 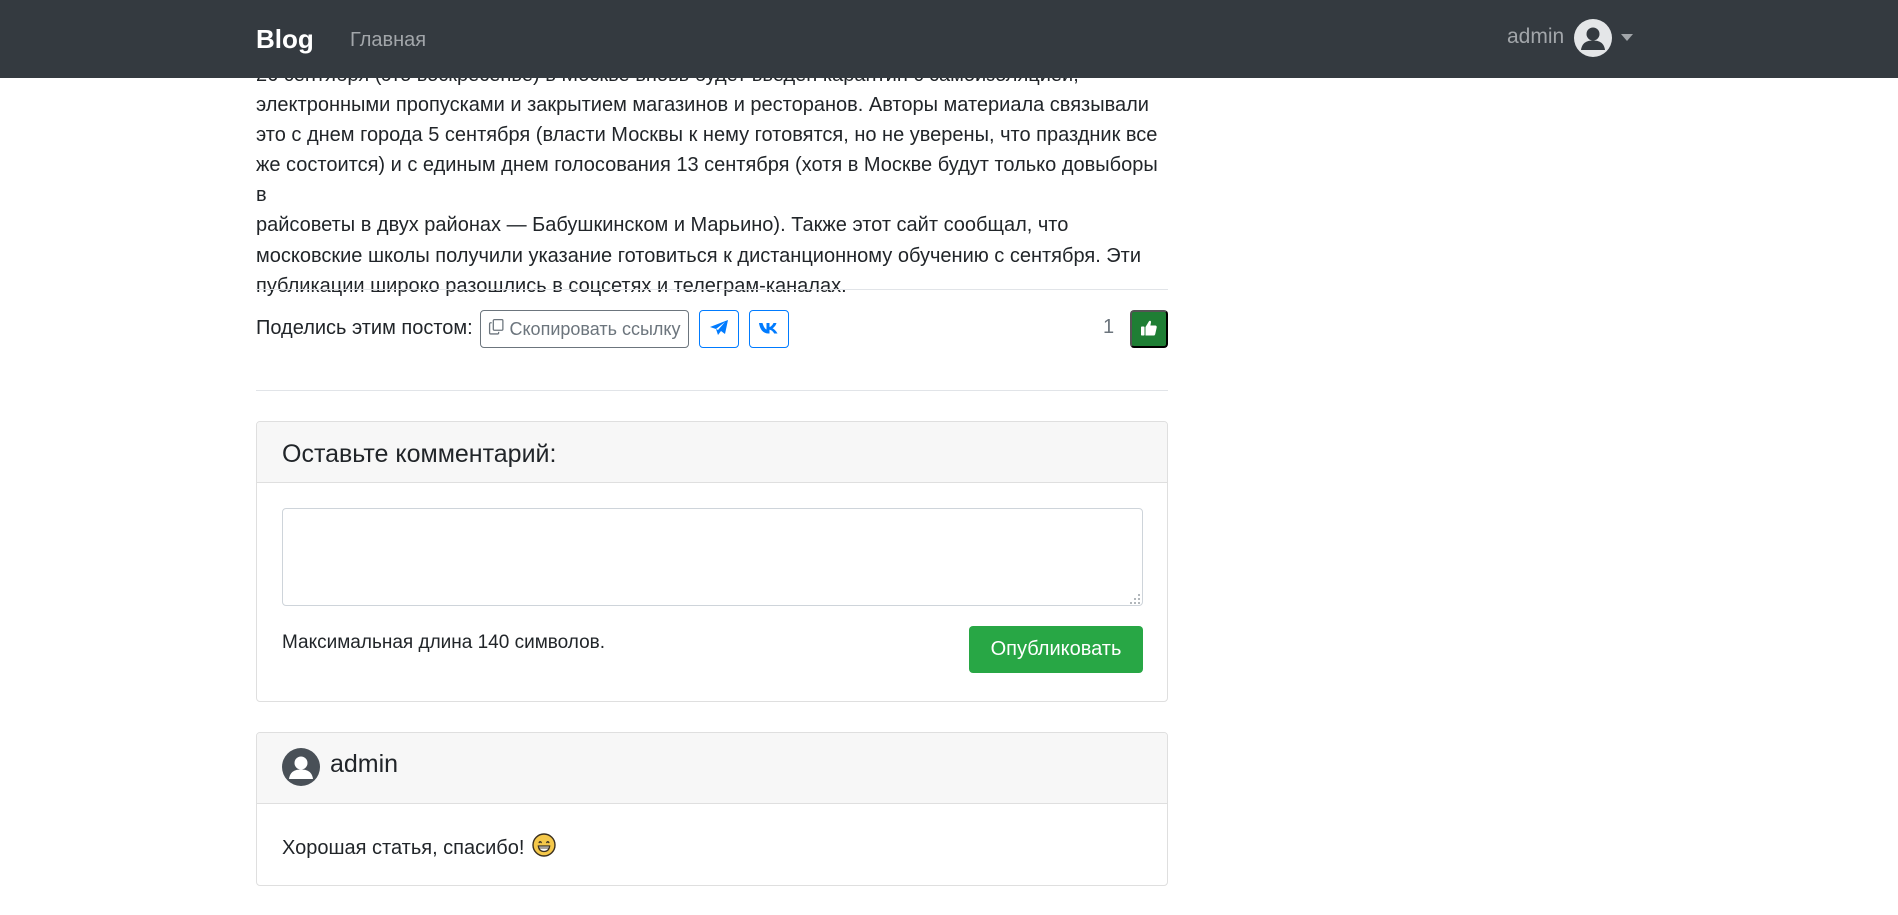 I want to click on publish-button: Опубликовать, so click(x=1056, y=649).